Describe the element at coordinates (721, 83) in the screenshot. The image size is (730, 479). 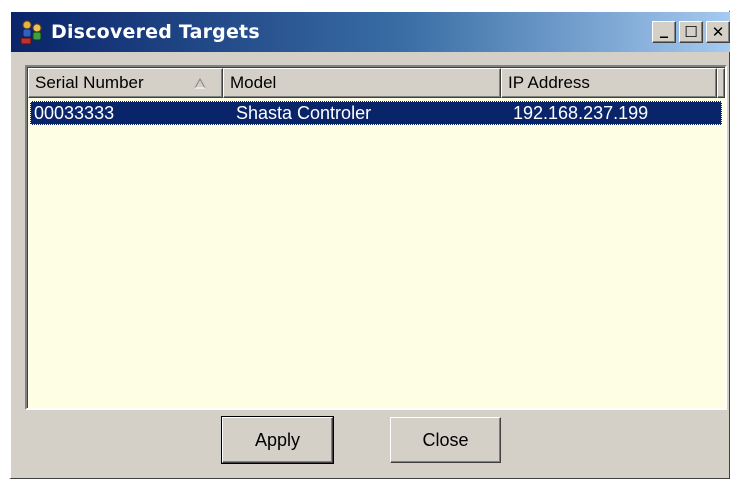
I see `column-header-filler` at that location.